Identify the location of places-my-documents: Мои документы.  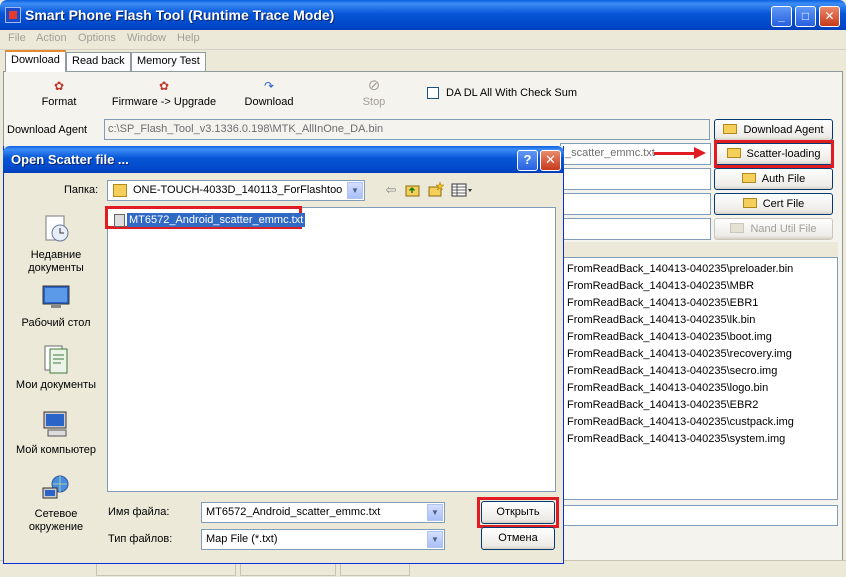
(56, 367).